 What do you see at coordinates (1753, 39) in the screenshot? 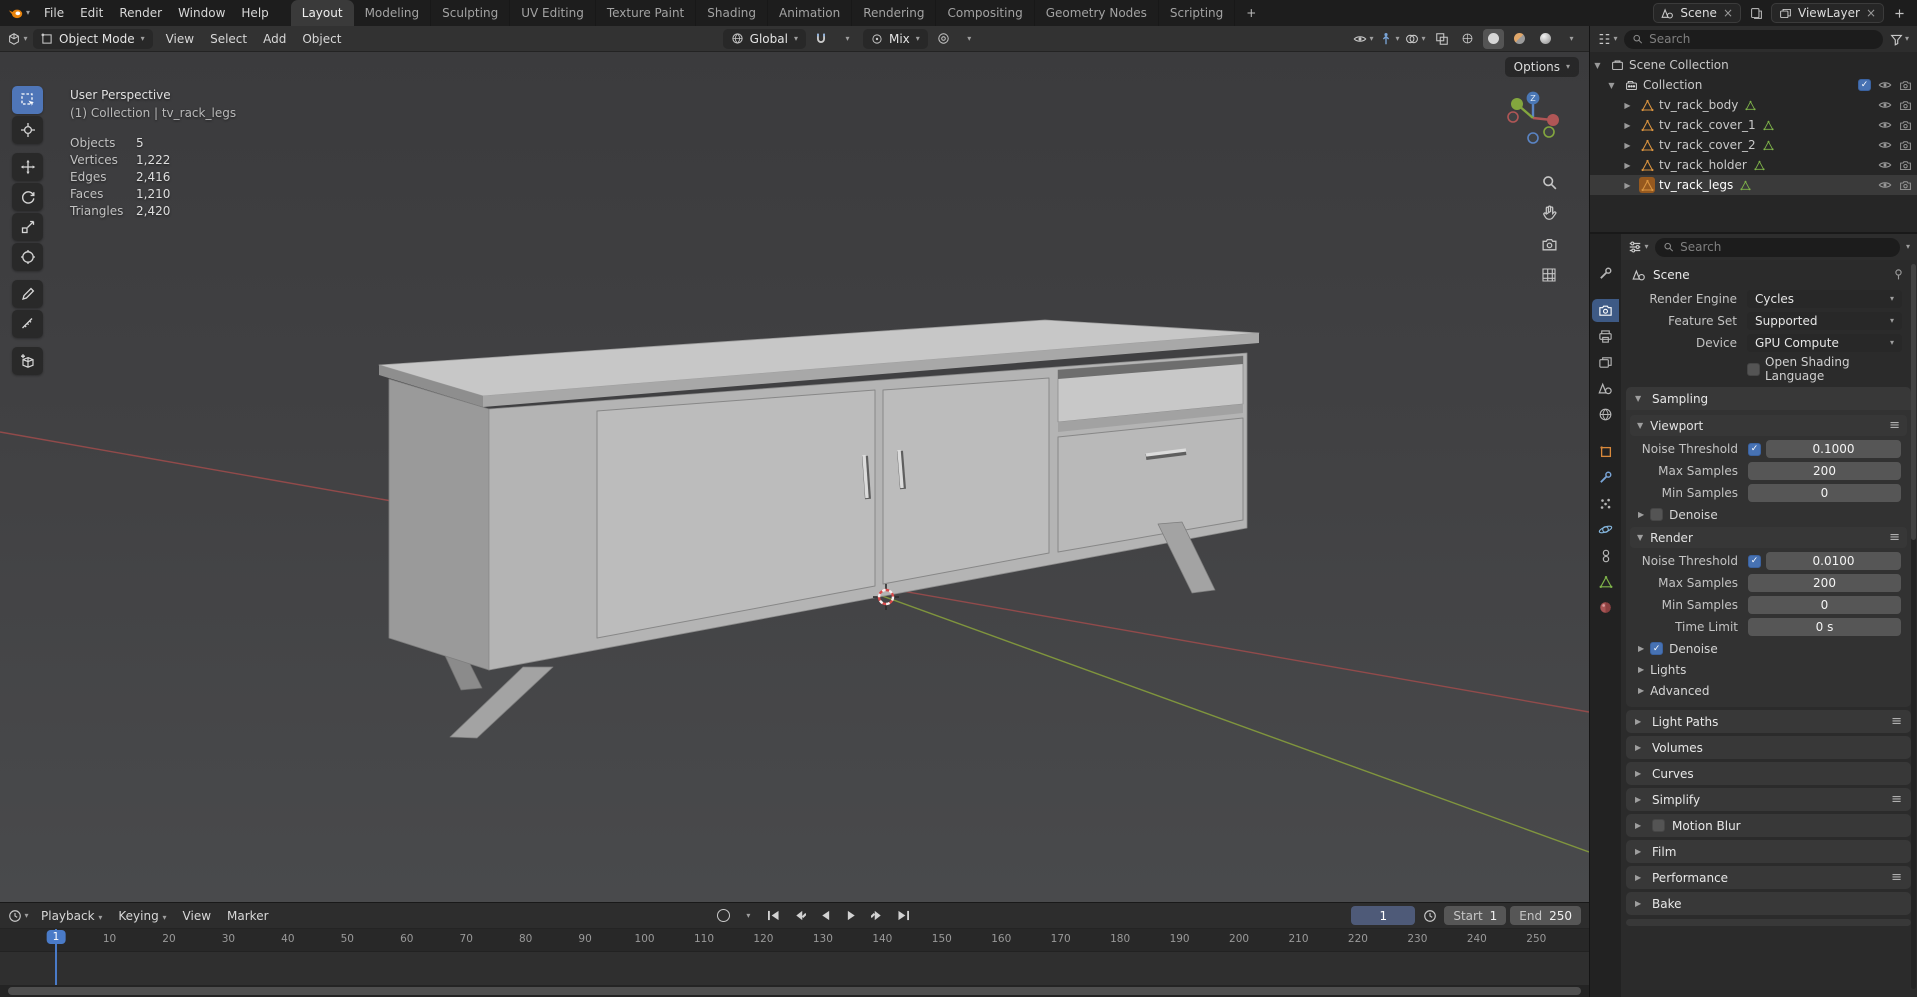
I see `outliner-search` at bounding box center [1753, 39].